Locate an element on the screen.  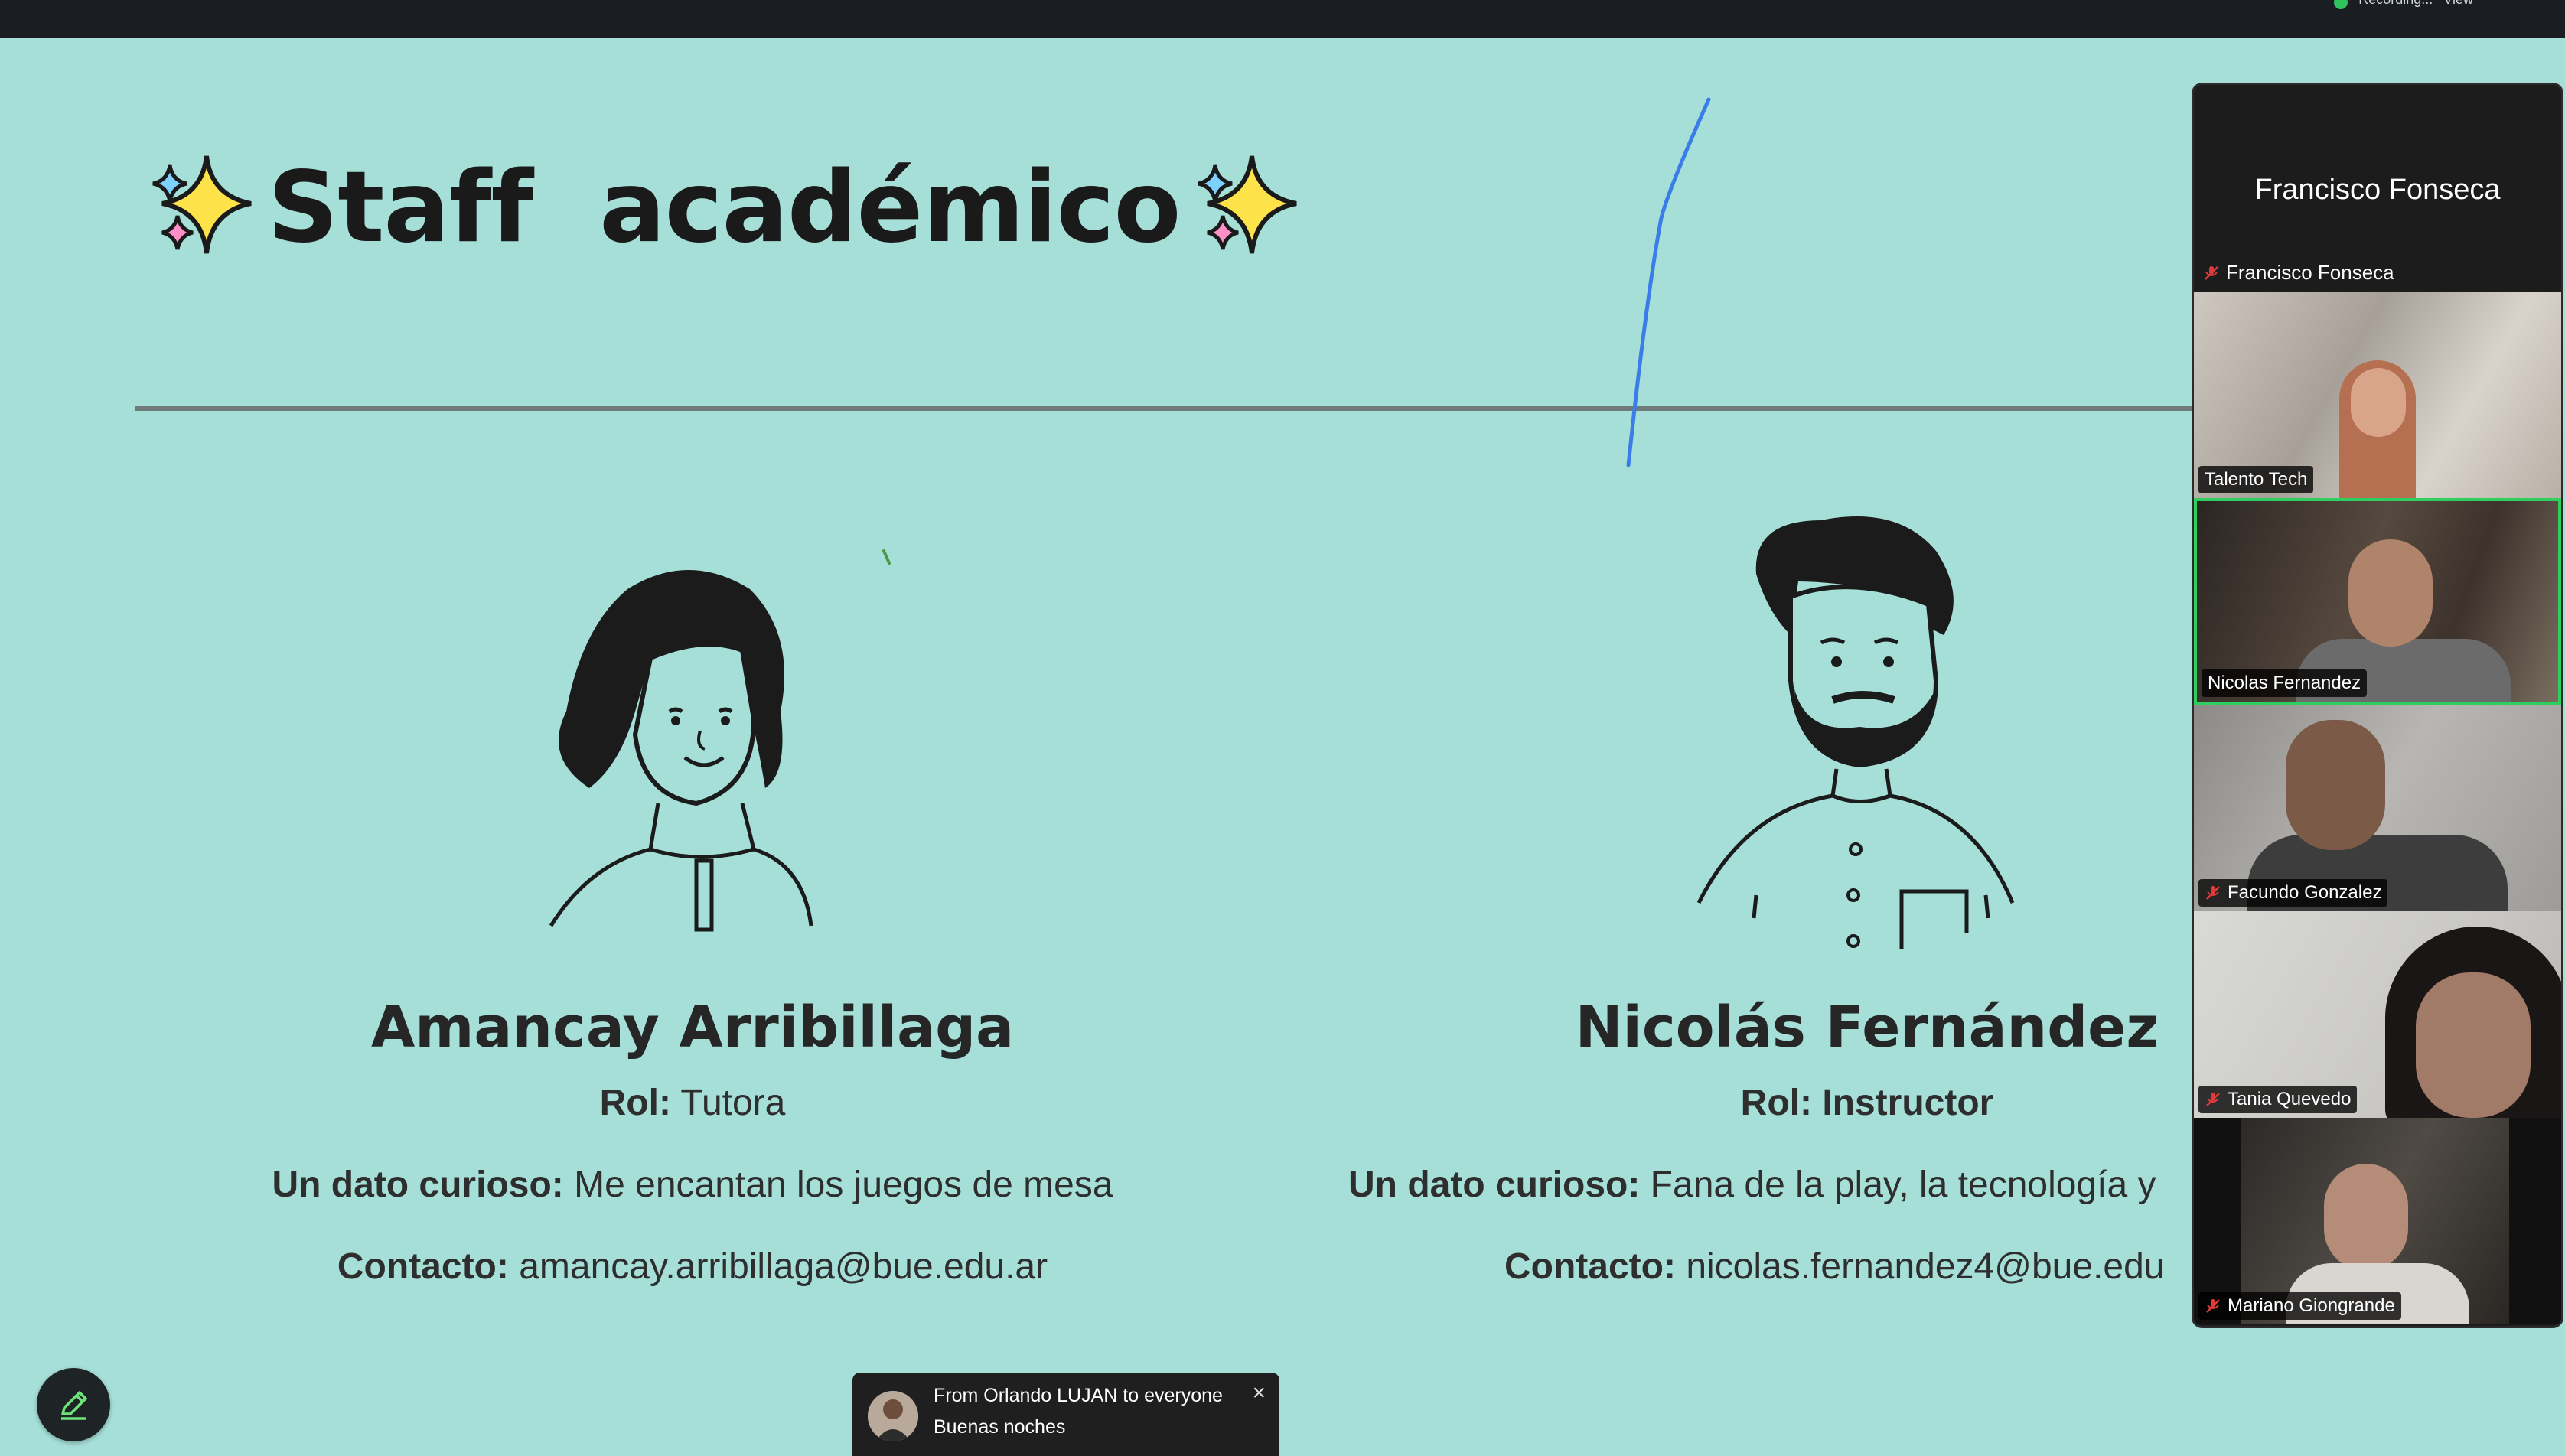
slide-divider is located at coordinates (1164, 408).